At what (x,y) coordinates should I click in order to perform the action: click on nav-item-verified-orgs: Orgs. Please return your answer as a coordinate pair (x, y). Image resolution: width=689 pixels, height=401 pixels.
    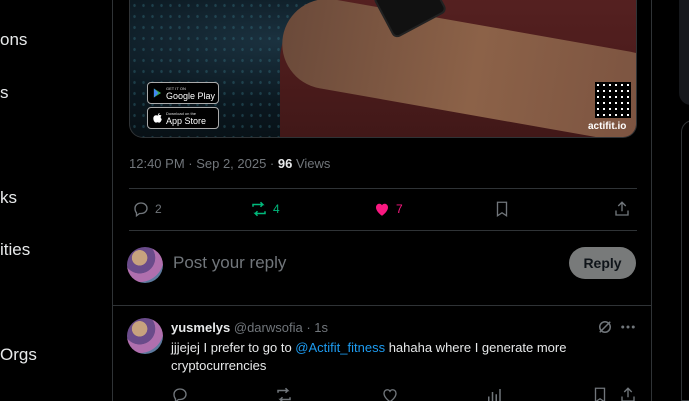
    Looking at the image, I should click on (18, 355).